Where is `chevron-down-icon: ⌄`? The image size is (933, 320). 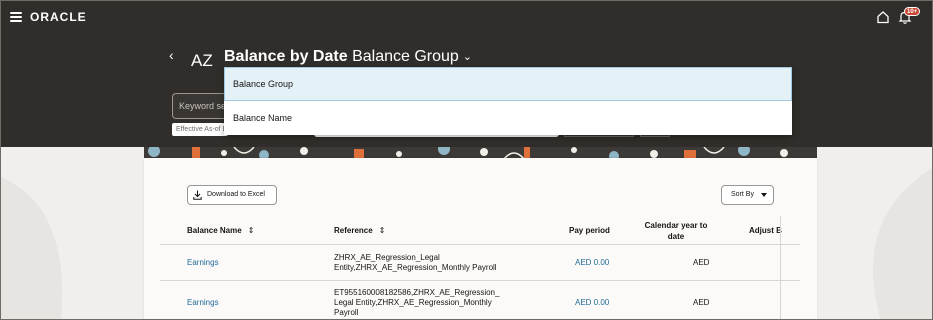 chevron-down-icon: ⌄ is located at coordinates (467, 57).